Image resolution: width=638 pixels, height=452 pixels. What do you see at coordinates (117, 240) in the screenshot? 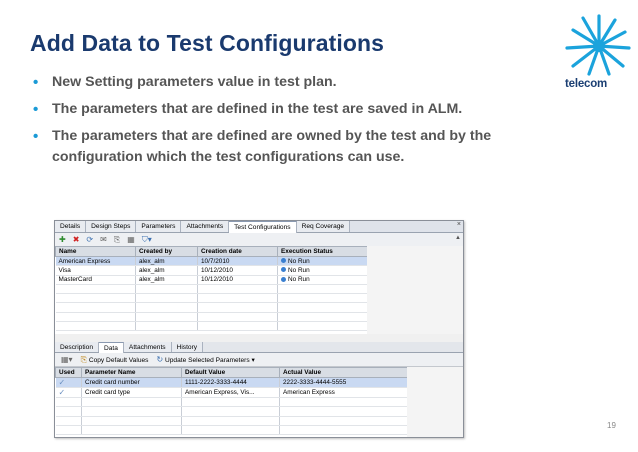
I see `copy-icon: ⎘` at bounding box center [117, 240].